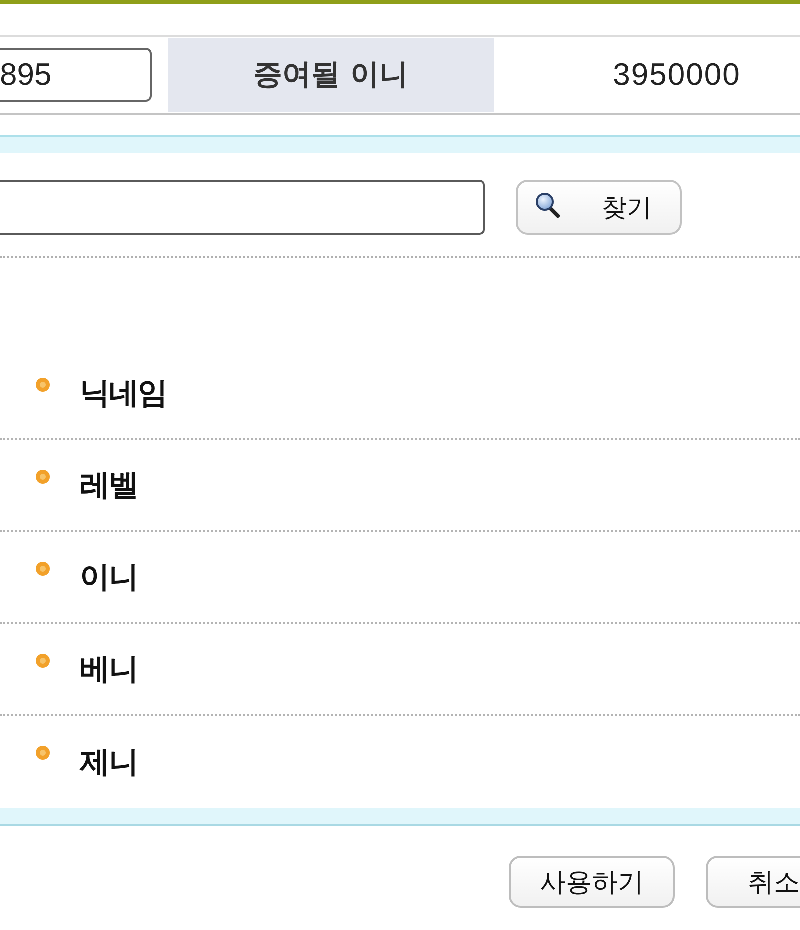 The height and width of the screenshot is (930, 800). What do you see at coordinates (109, 485) in the screenshot?
I see `info-label: 레벨` at bounding box center [109, 485].